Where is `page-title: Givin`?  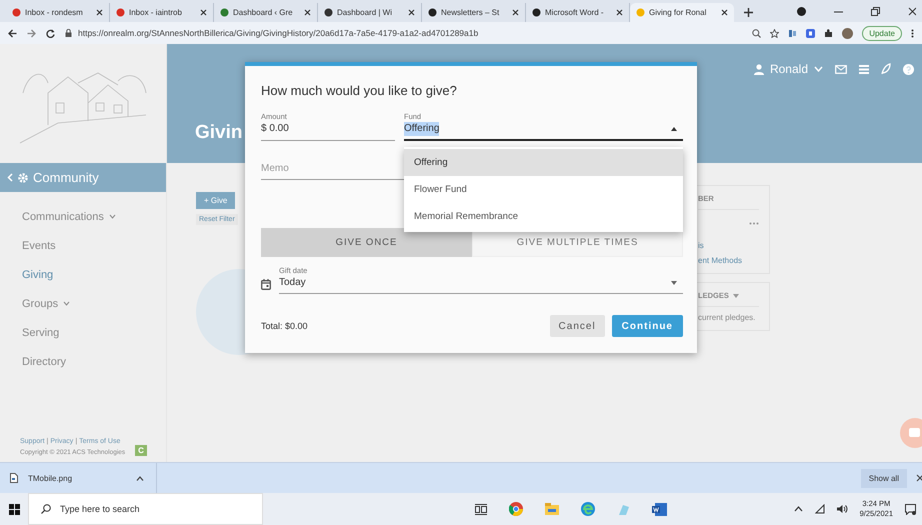 page-title: Givin is located at coordinates (219, 133).